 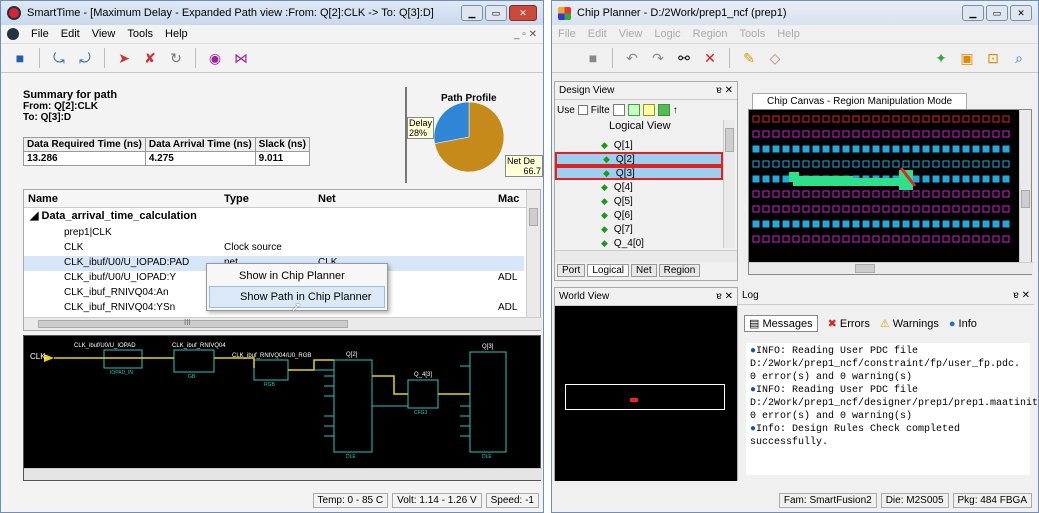 I want to click on pin-icon: ✦, so click(x=941, y=58).